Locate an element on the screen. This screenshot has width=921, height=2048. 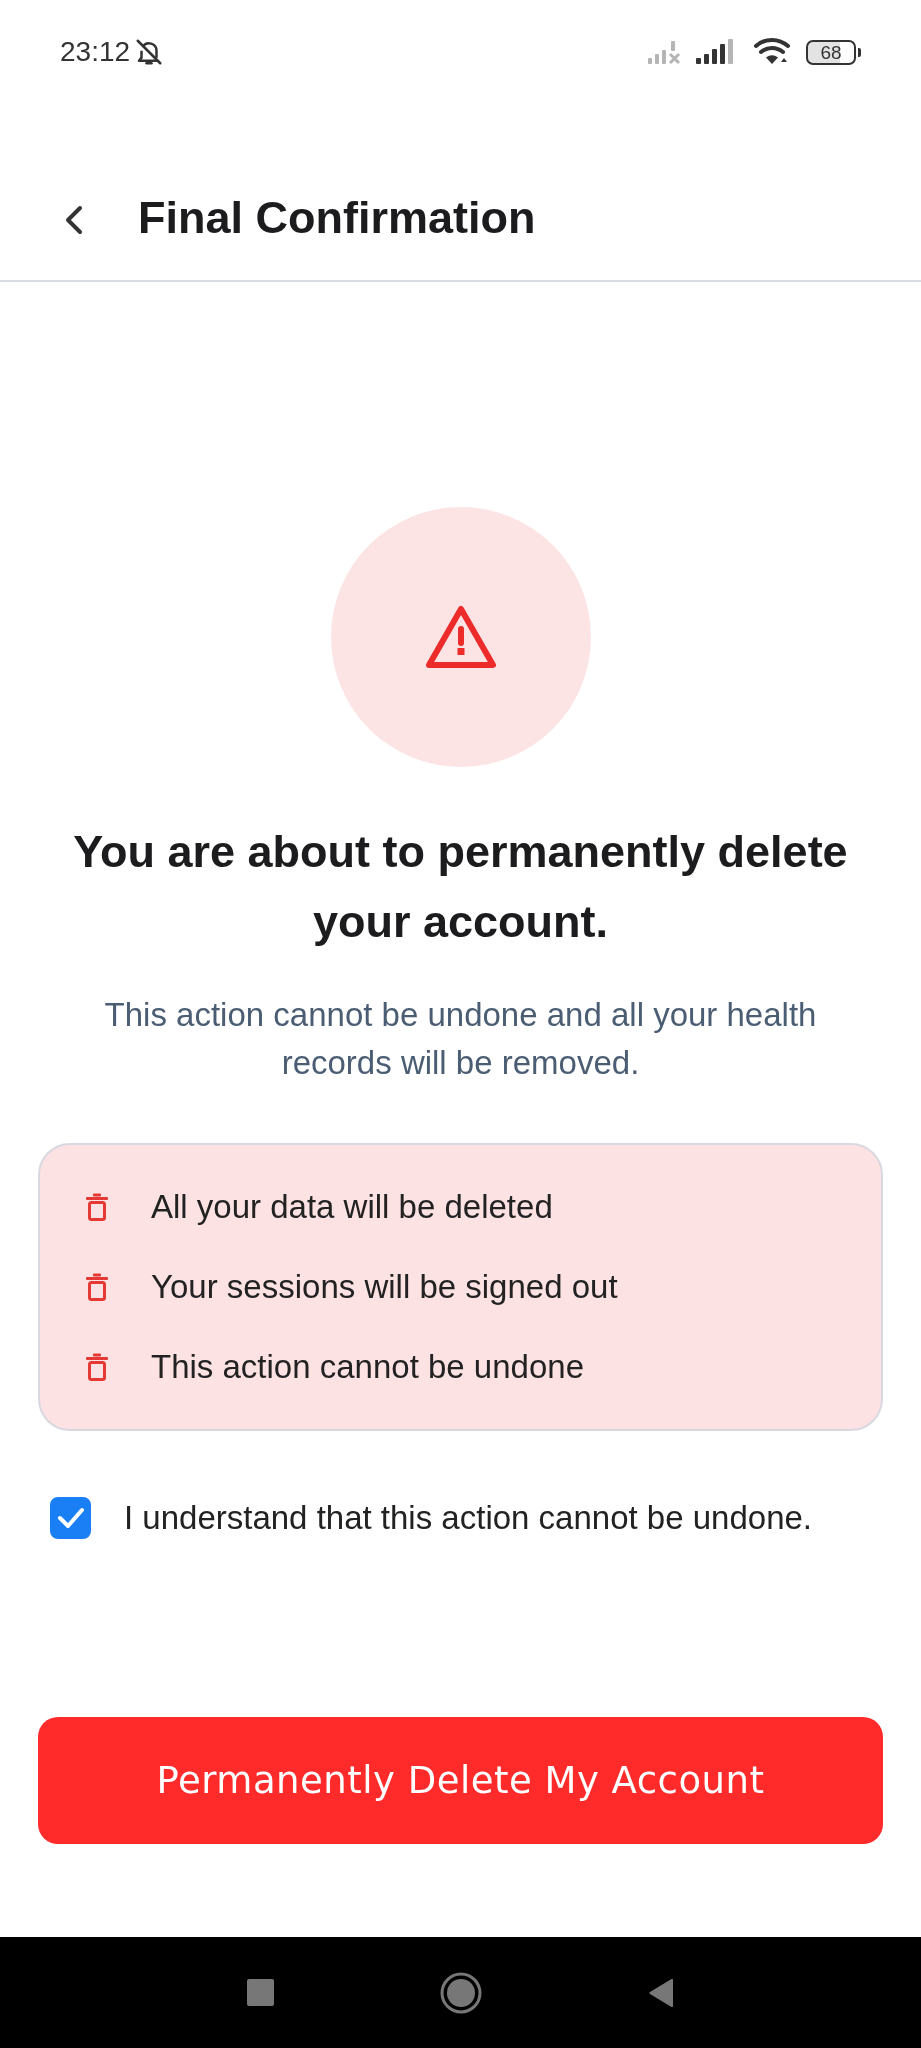
status-time: 23:12 is located at coordinates (95, 52).